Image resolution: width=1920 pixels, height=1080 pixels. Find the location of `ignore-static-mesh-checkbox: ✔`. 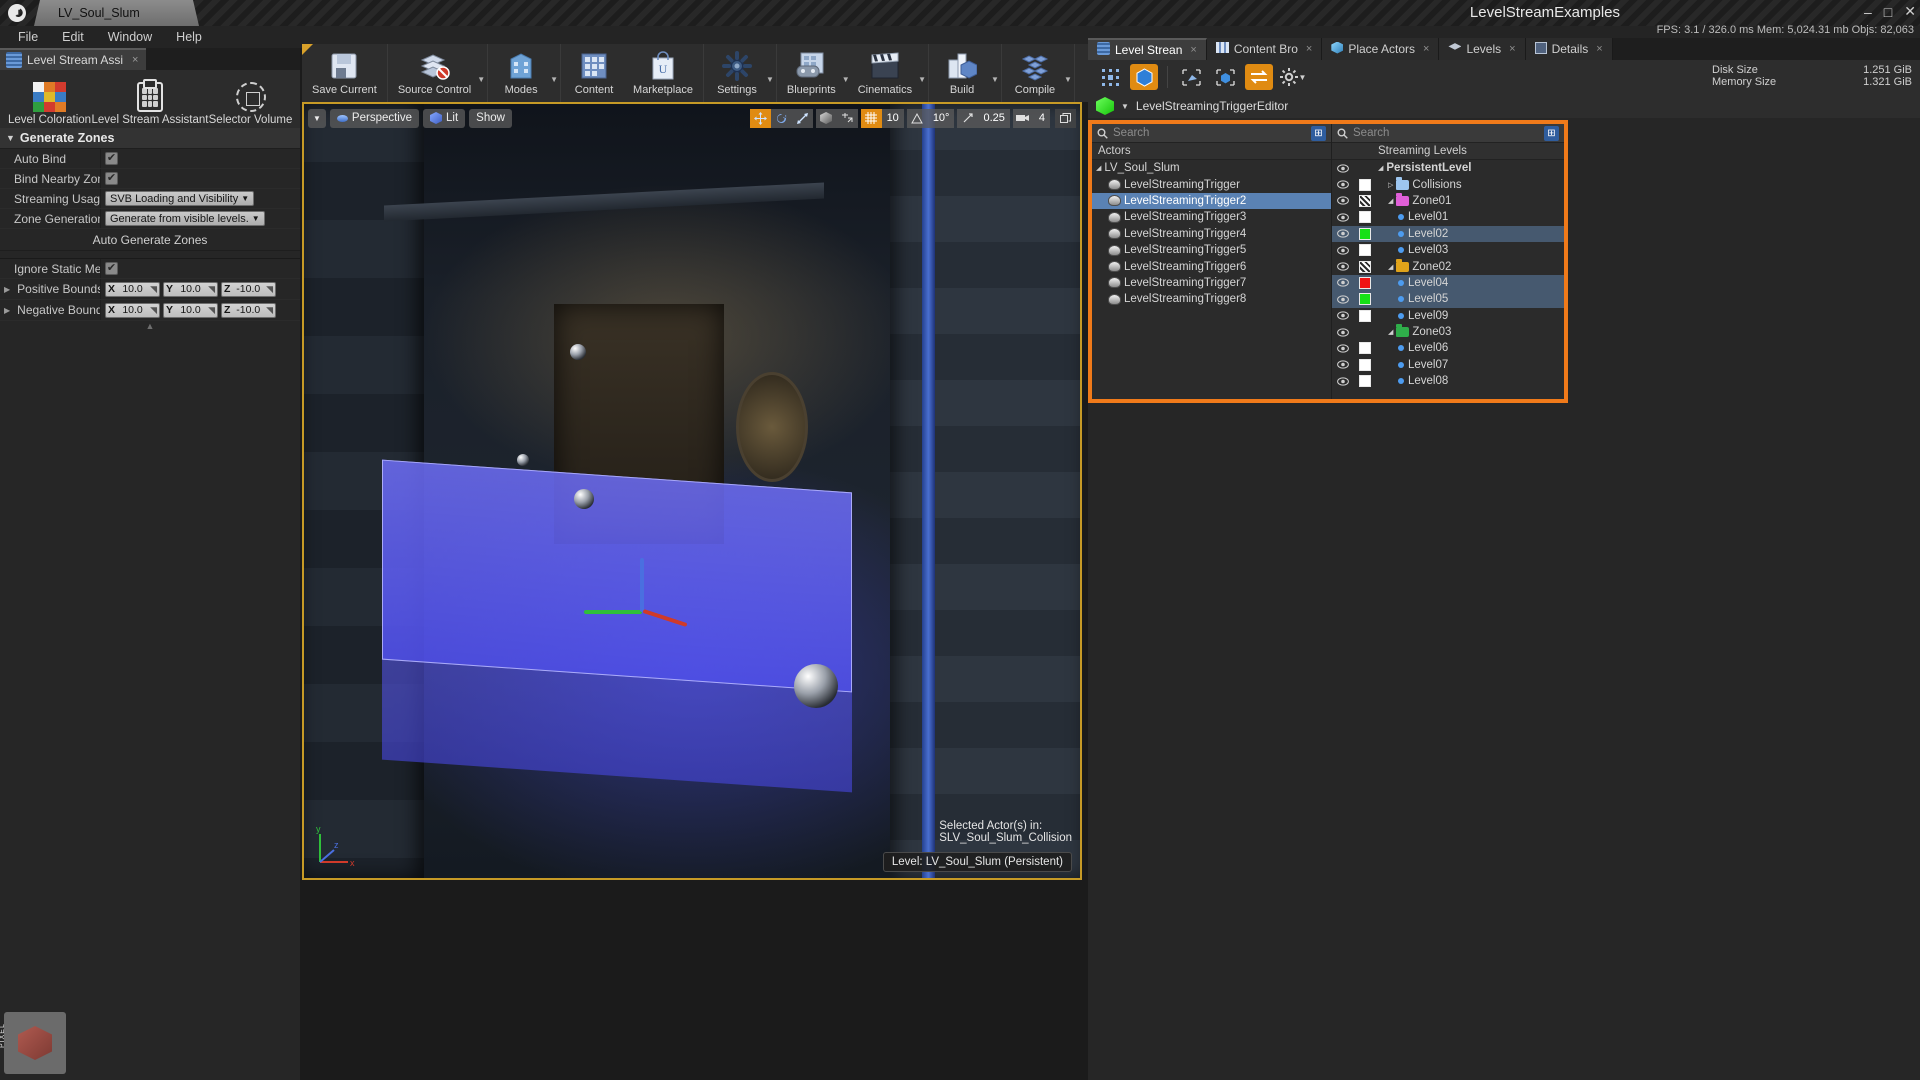

ignore-static-mesh-checkbox: ✔ is located at coordinates (111, 268).